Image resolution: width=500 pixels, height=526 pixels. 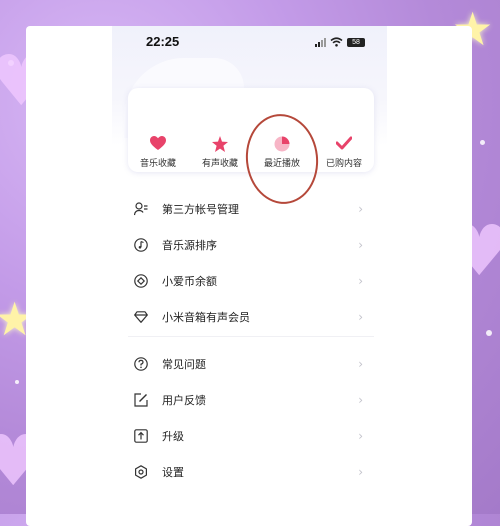 I want to click on quick-action-audio-favorites: 有声收藏, so click(x=220, y=152).